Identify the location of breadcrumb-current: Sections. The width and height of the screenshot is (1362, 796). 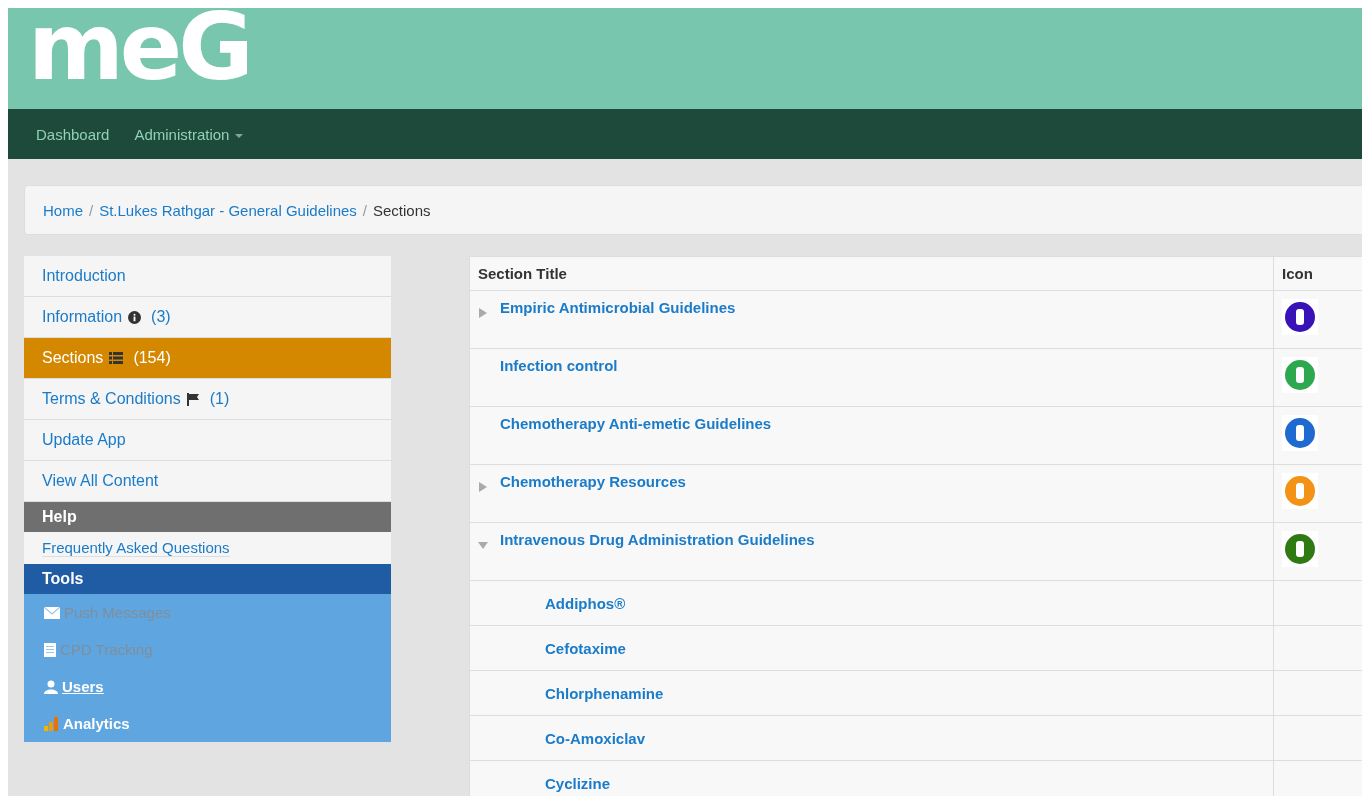
(402, 210).